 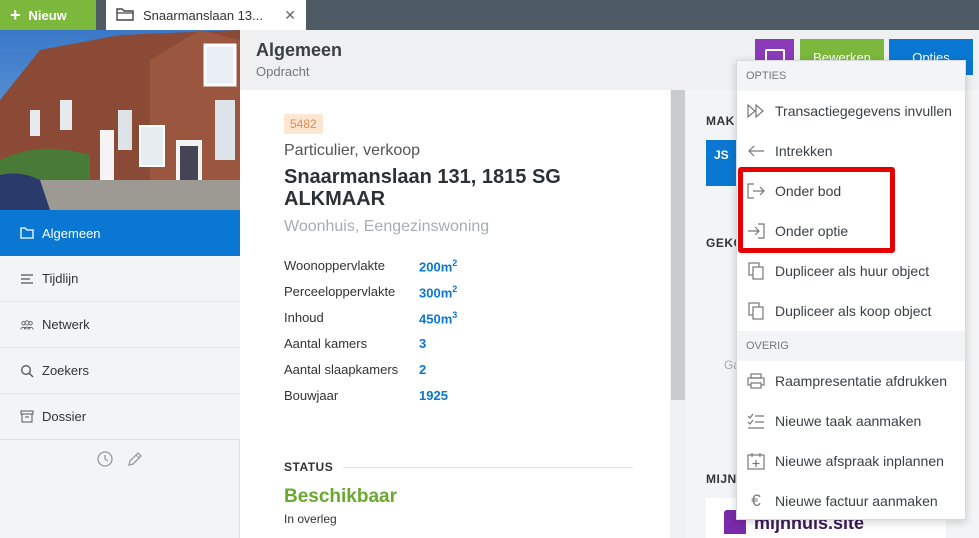 I want to click on euro-icon: €, so click(x=756, y=500).